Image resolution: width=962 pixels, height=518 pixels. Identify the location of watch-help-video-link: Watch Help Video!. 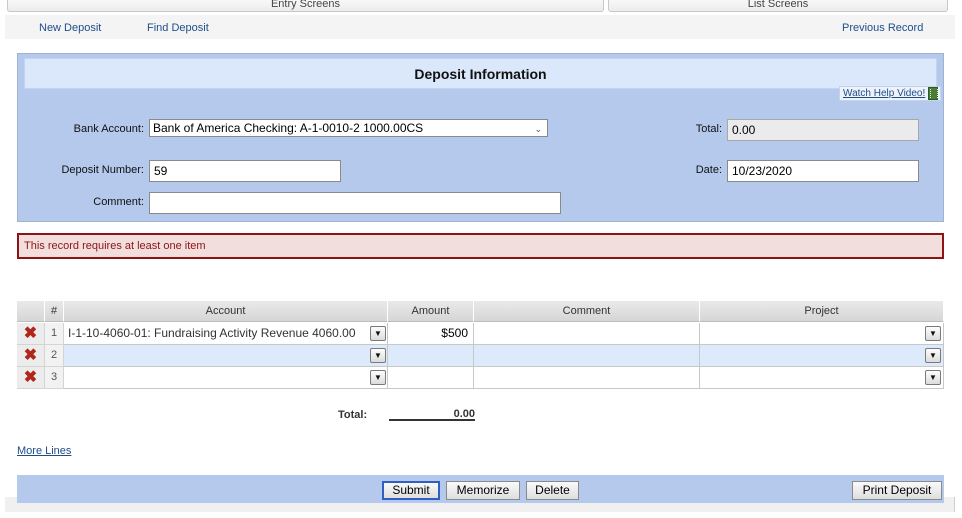
(890, 93).